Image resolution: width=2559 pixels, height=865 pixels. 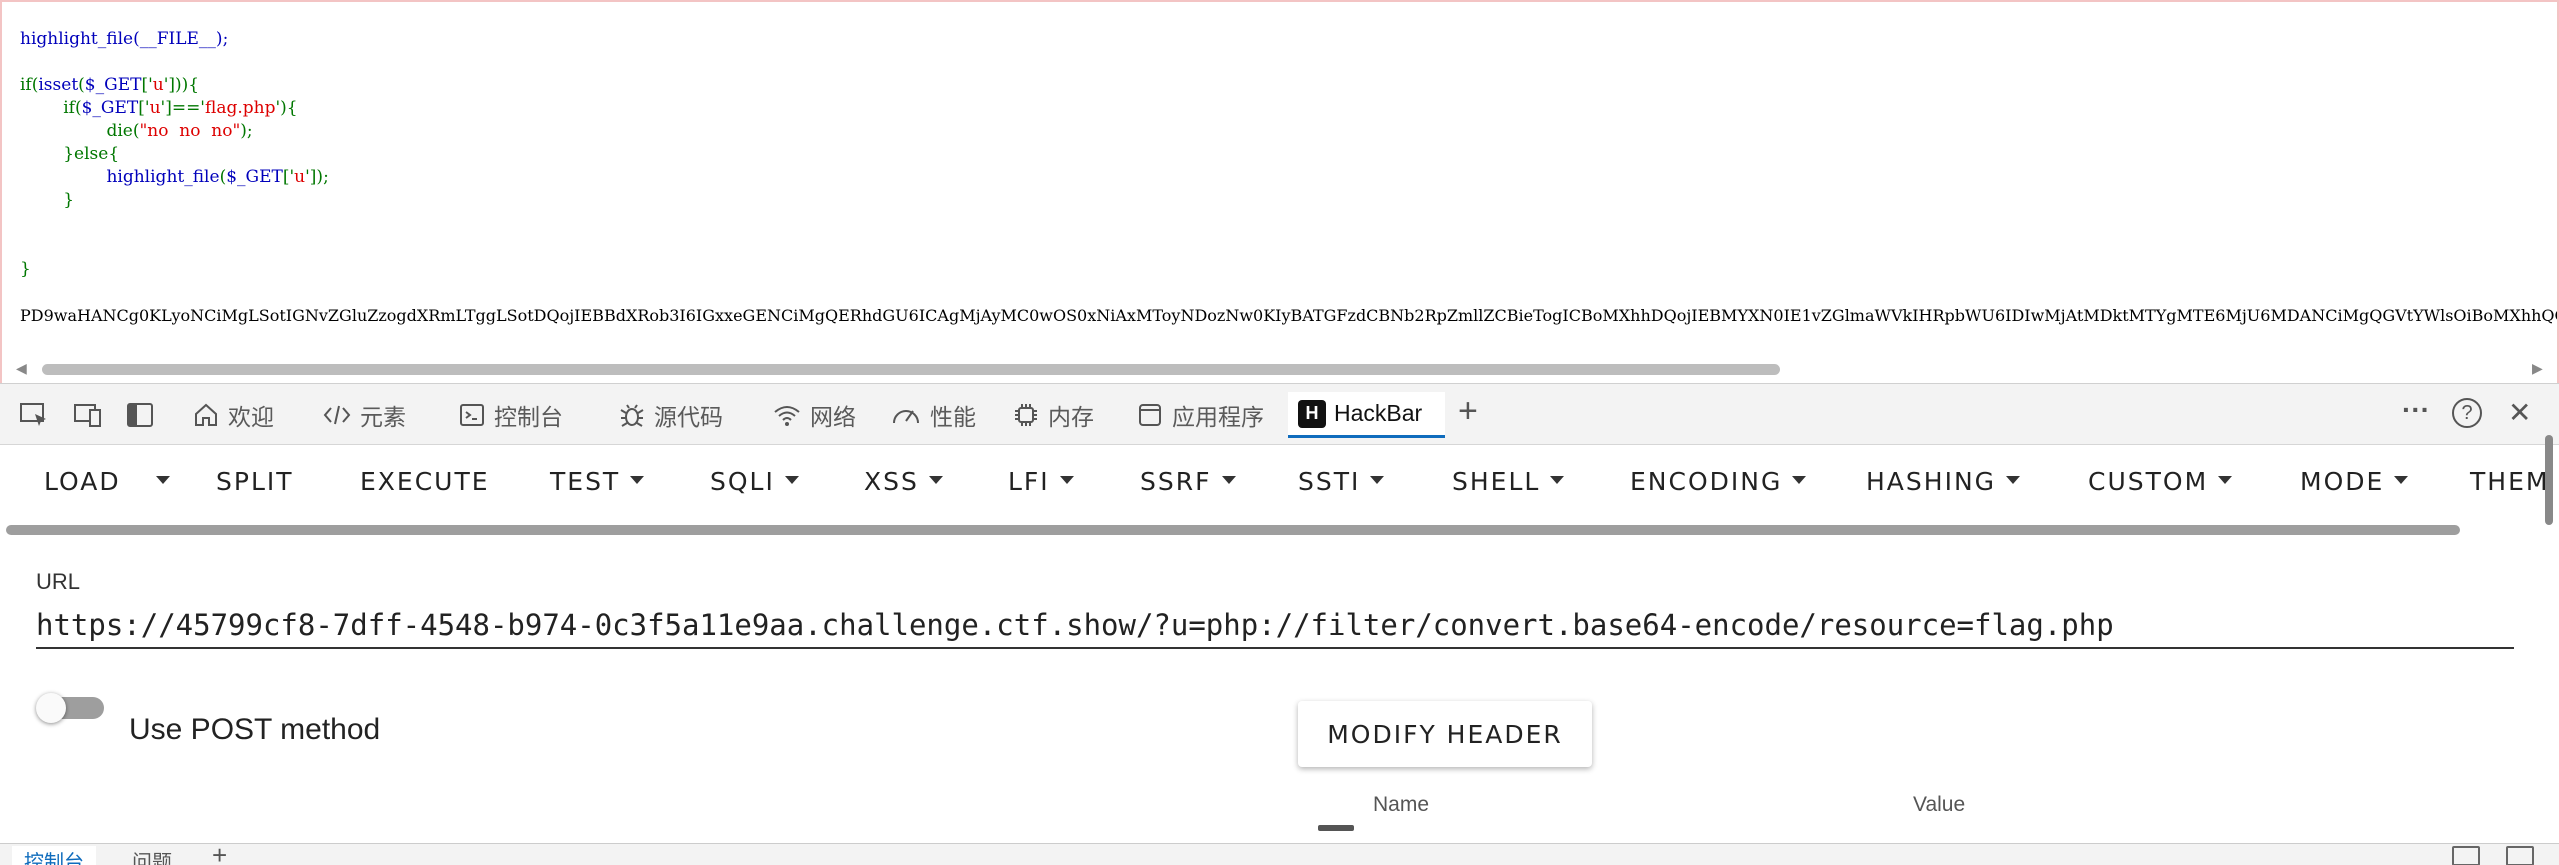 What do you see at coordinates (337, 415) in the screenshot?
I see `code-icon` at bounding box center [337, 415].